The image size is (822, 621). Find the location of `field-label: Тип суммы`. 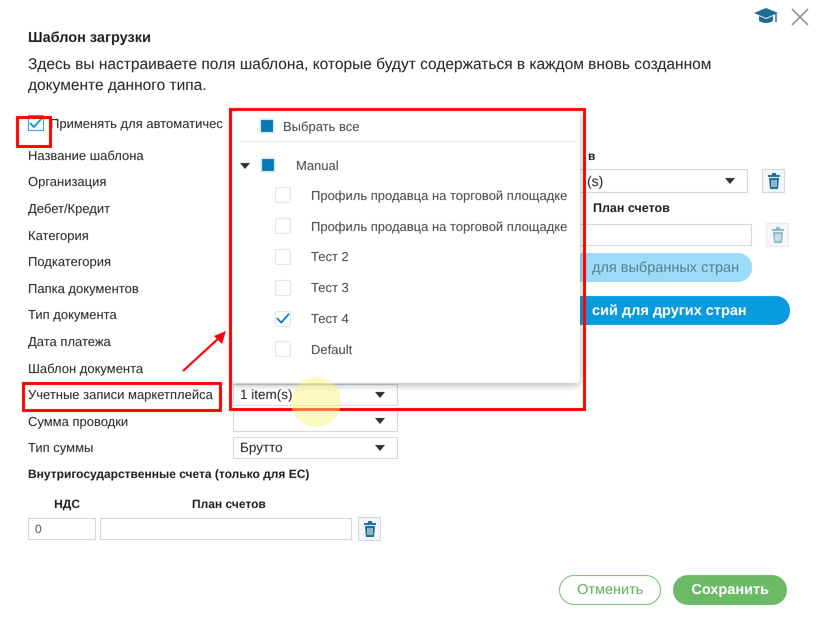

field-label: Тип суммы is located at coordinates (61, 448).